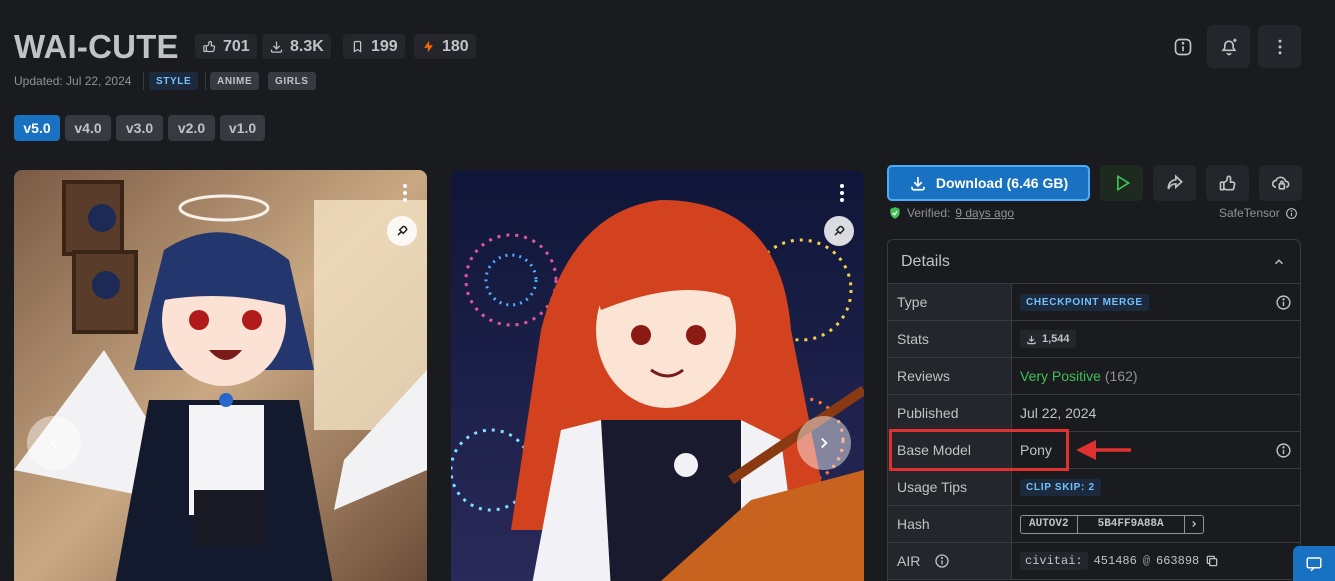 This screenshot has height=581, width=1335. What do you see at coordinates (950, 413) in the screenshot?
I see `row-label: Published` at bounding box center [950, 413].